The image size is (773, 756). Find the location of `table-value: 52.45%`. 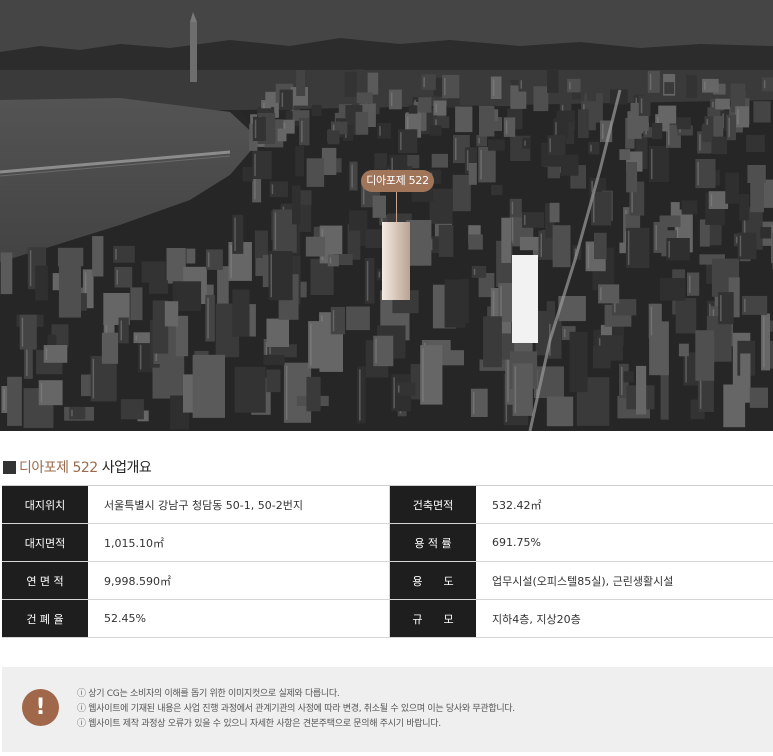

table-value: 52.45% is located at coordinates (239, 618).